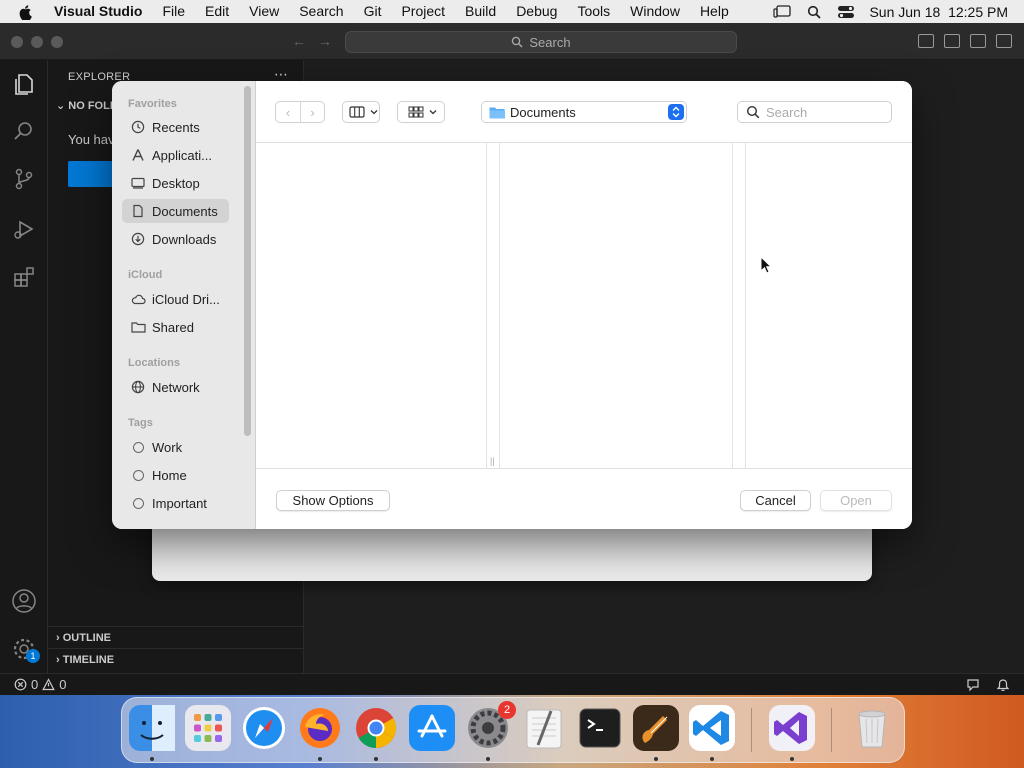 This screenshot has height=768, width=1024. I want to click on tag-circle-icon, so click(138, 447).